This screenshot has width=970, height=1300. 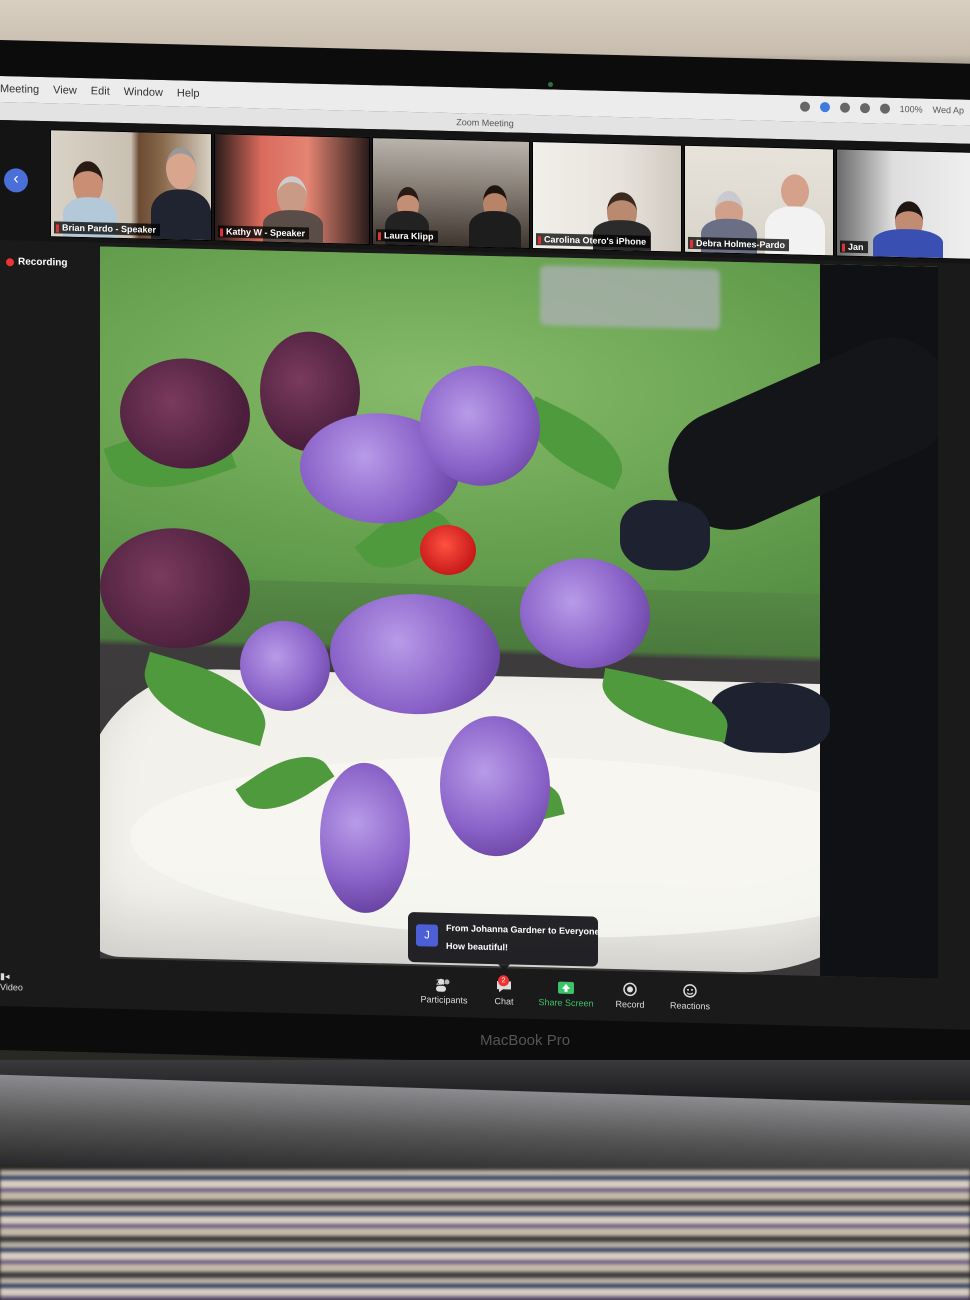 What do you see at coordinates (10, 261) in the screenshot?
I see `record-dot-icon` at bounding box center [10, 261].